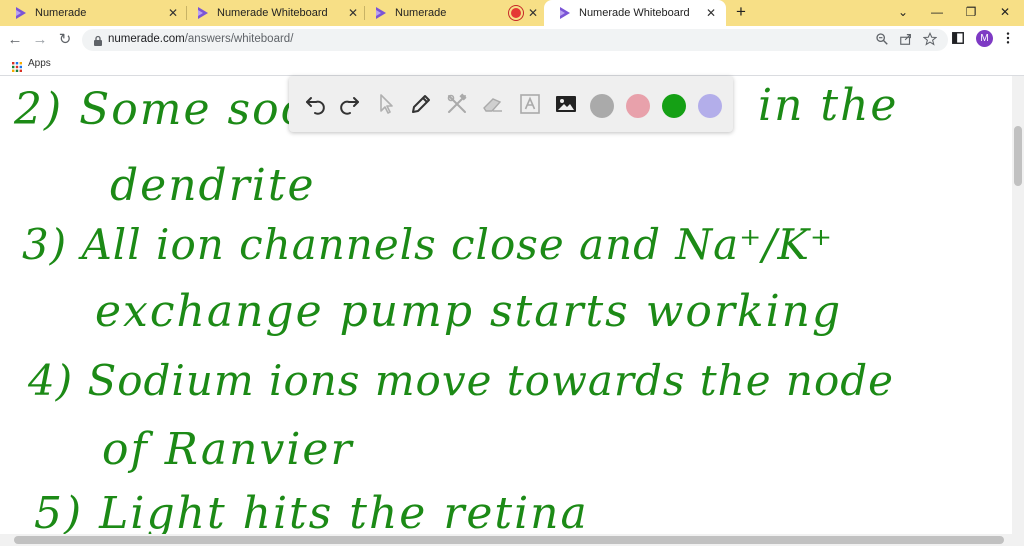 This screenshot has width=1024, height=546. I want to click on apps-grid-icon, so click(17, 65).